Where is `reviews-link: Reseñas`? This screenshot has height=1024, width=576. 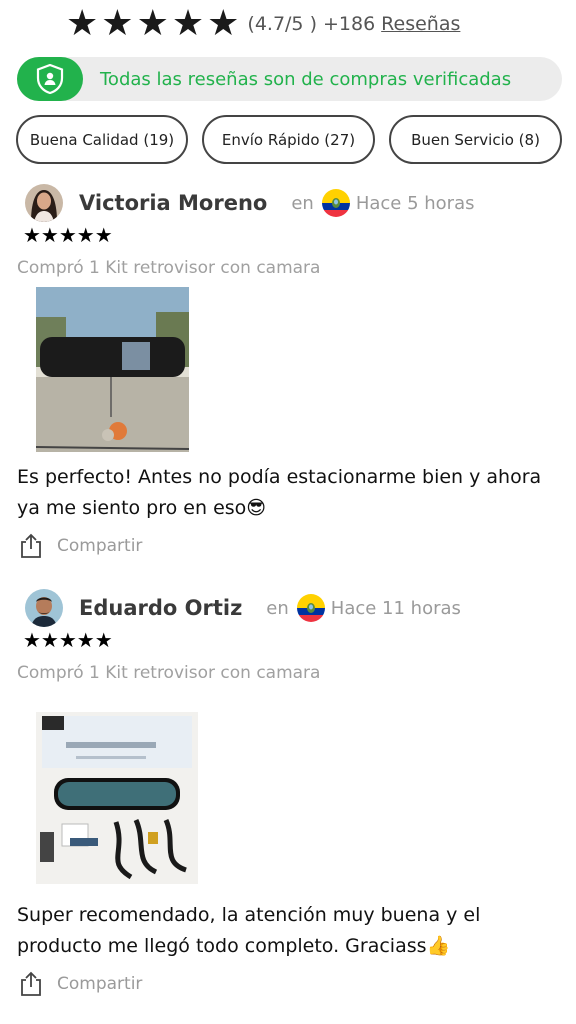 reviews-link: Reseñas is located at coordinates (420, 24).